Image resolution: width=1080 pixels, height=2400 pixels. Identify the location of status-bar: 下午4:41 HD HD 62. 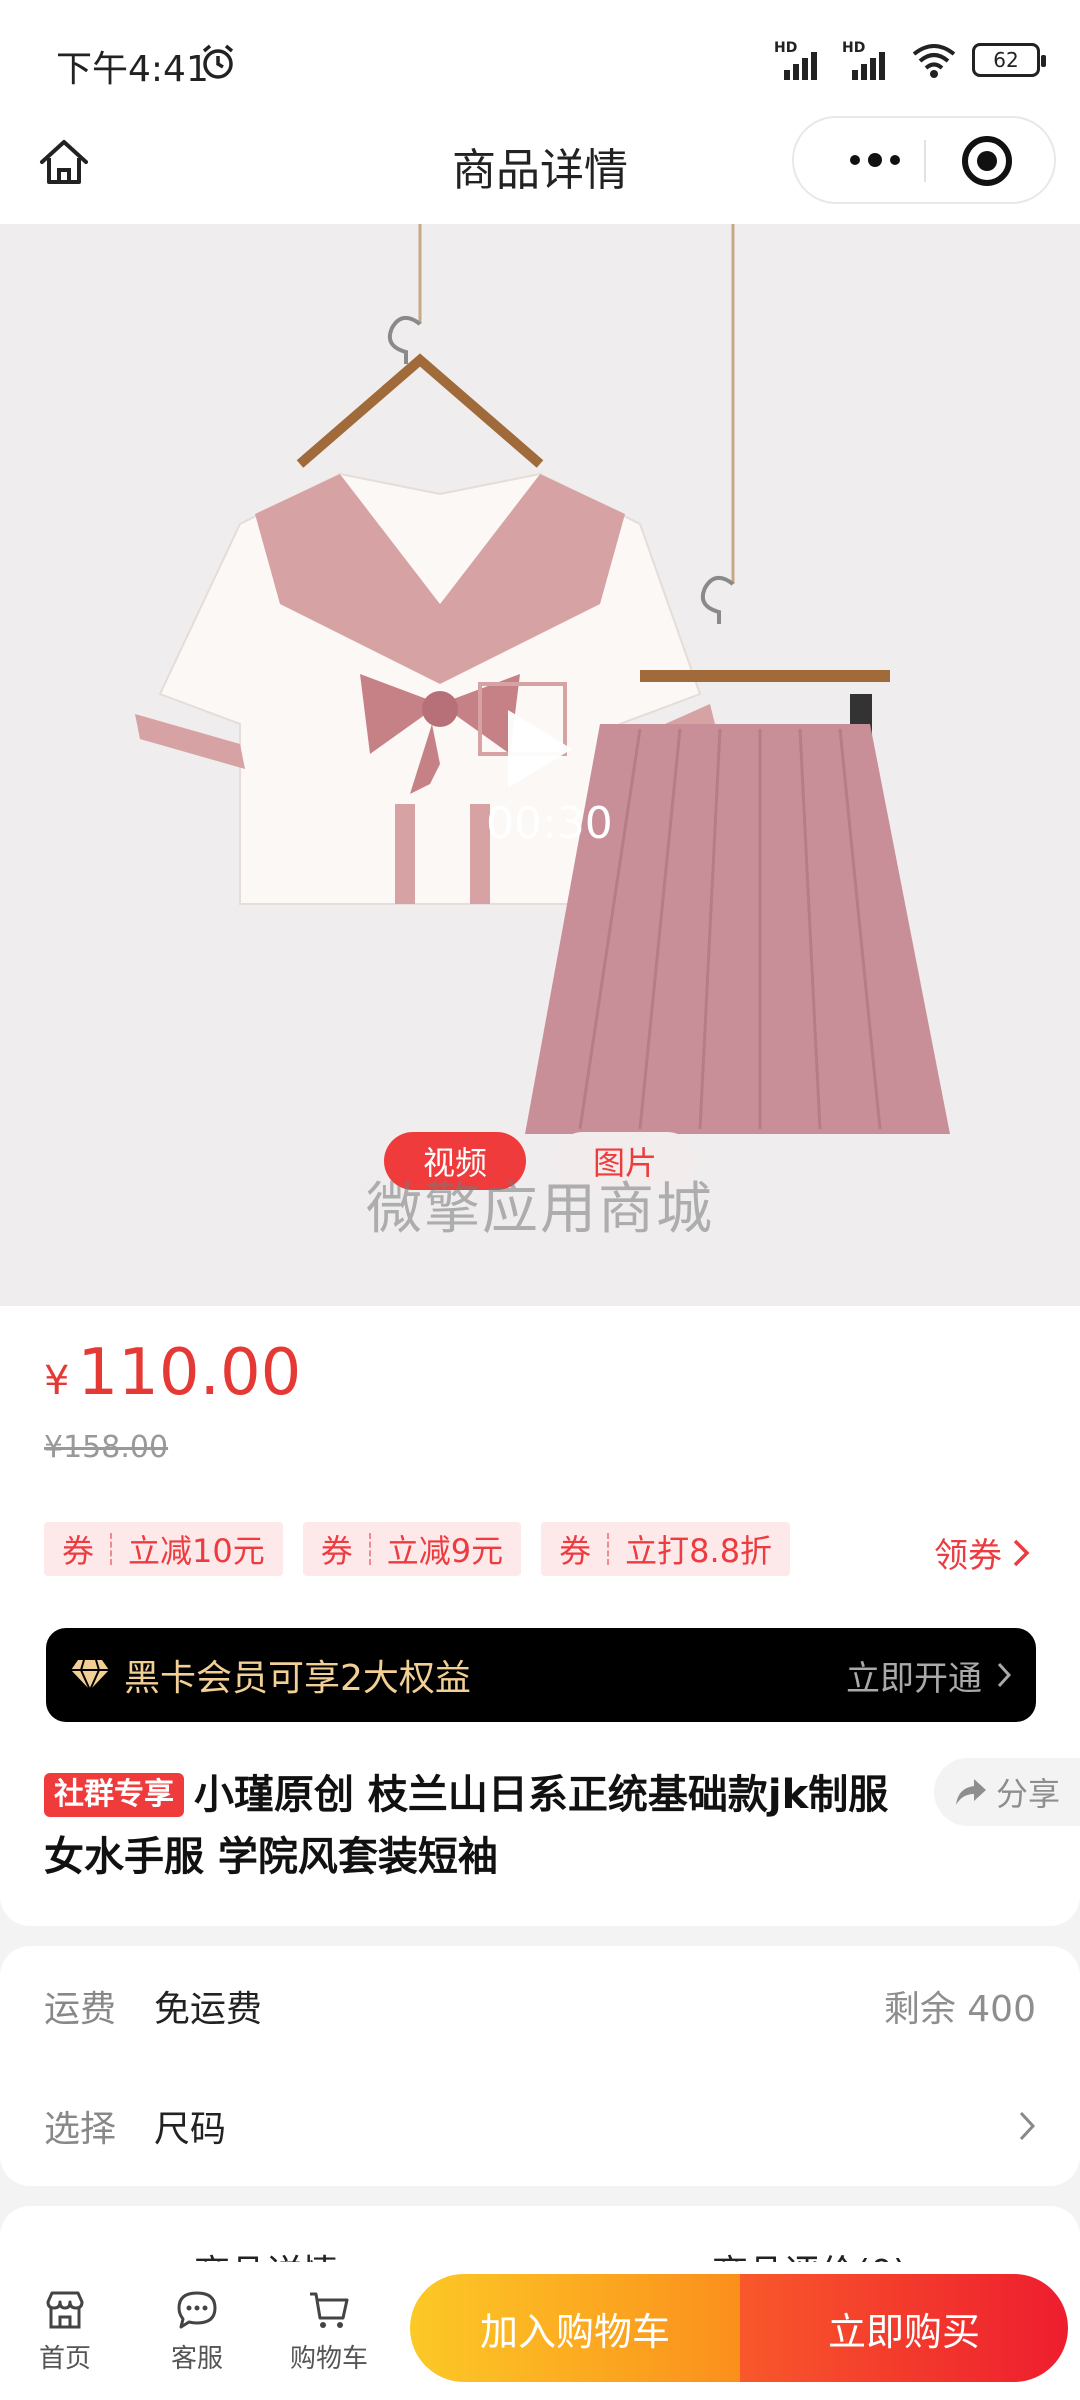
(540, 60).